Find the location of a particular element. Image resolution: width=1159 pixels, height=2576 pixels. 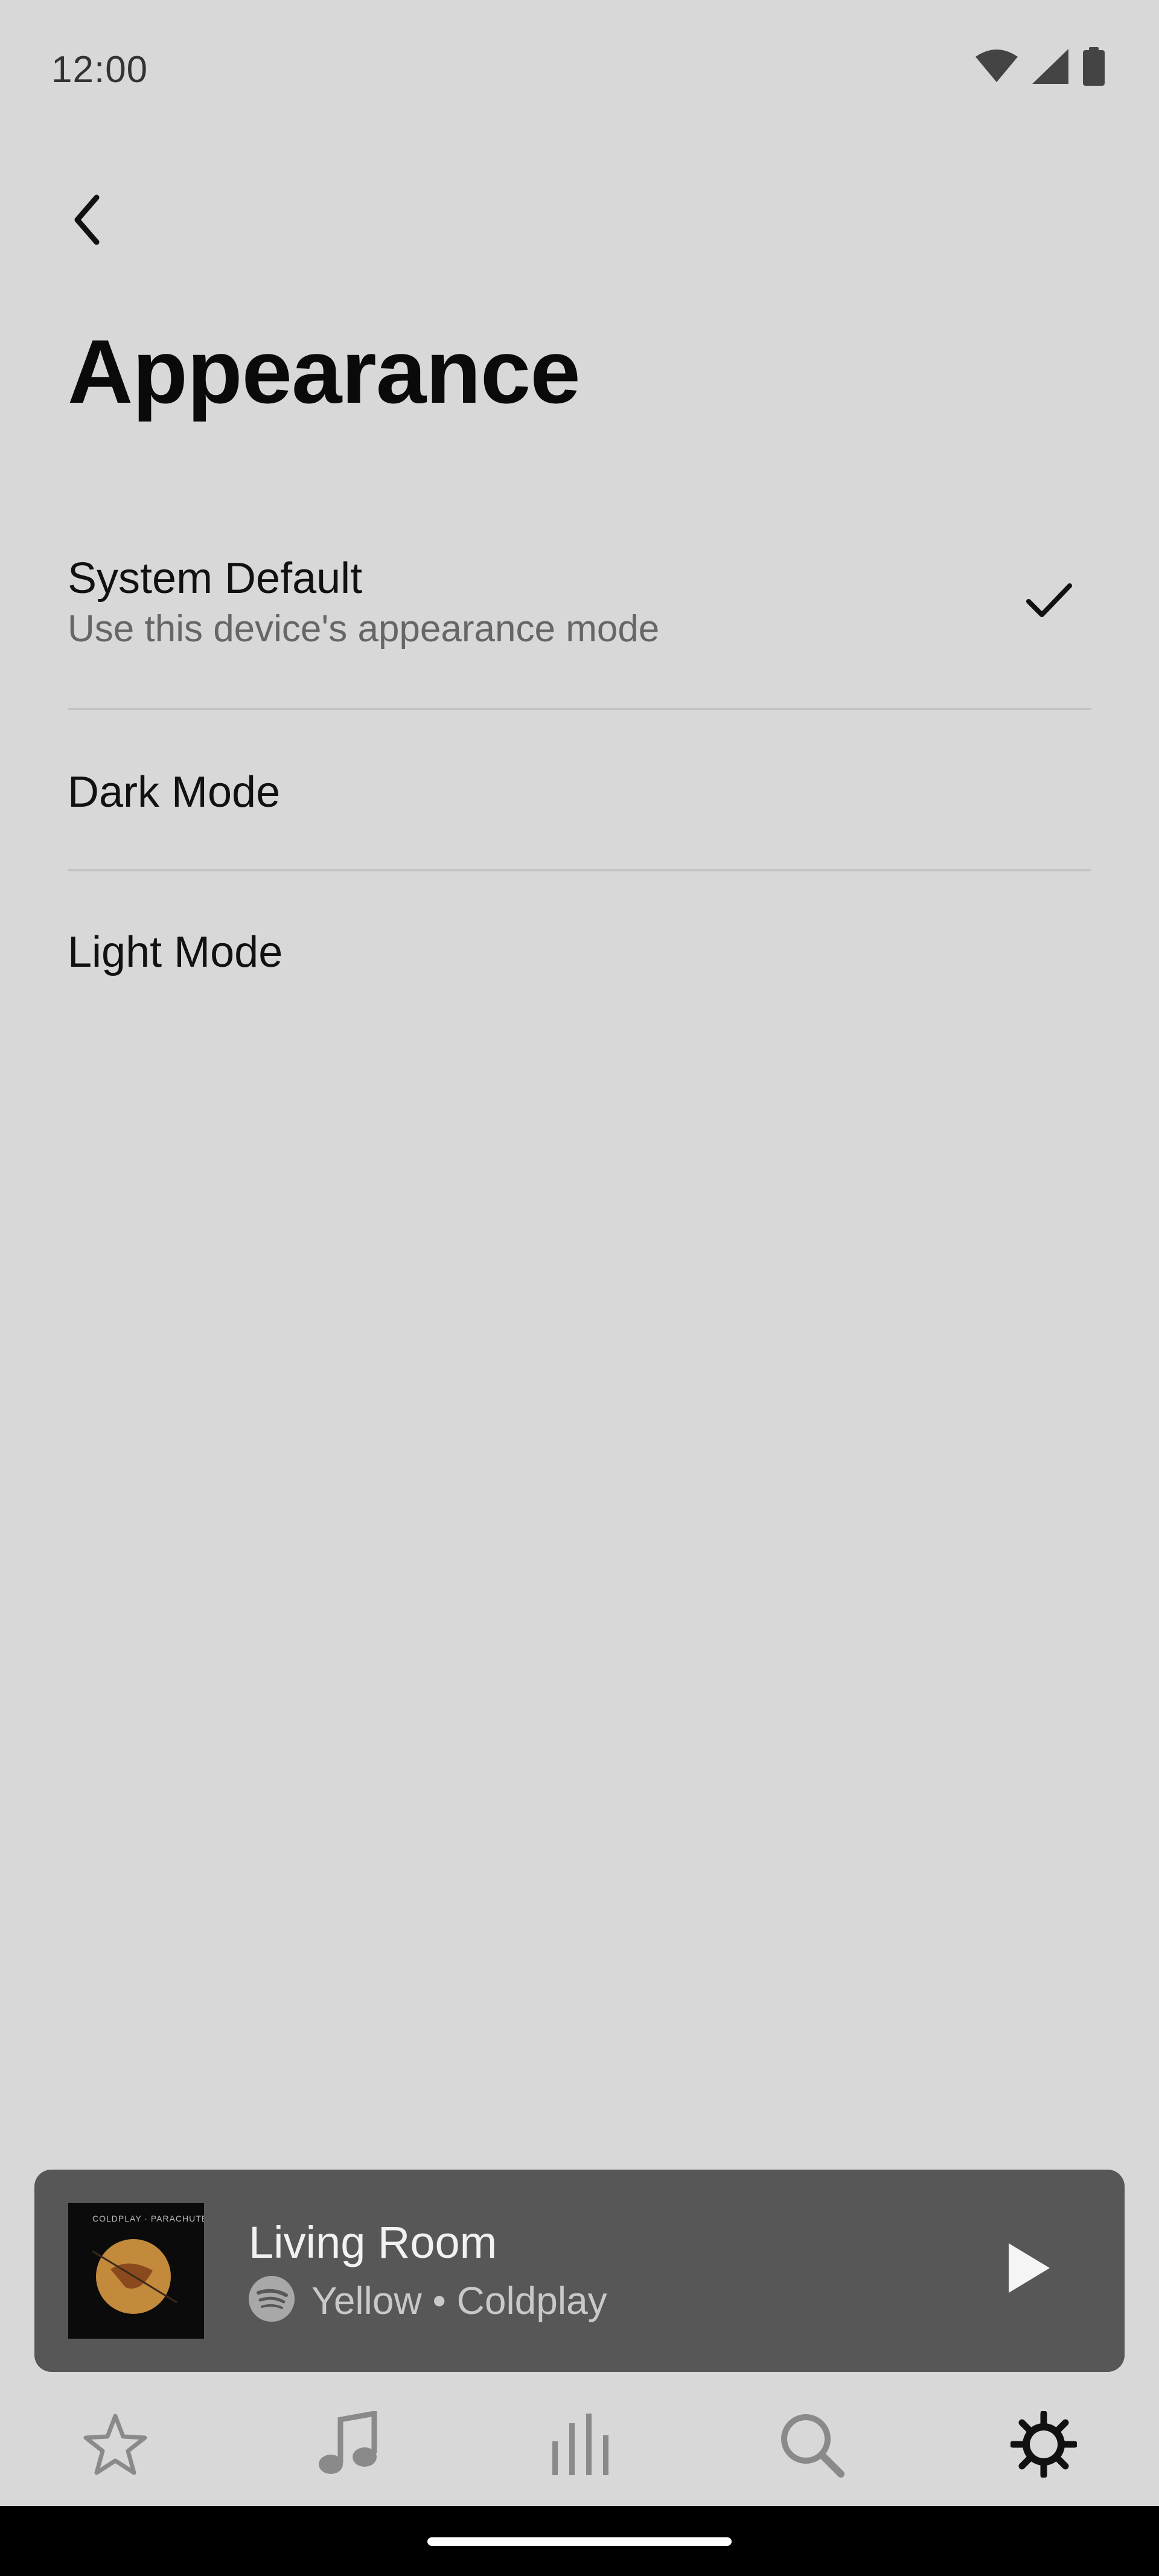

option-label: Dark Mode is located at coordinates (174, 792).